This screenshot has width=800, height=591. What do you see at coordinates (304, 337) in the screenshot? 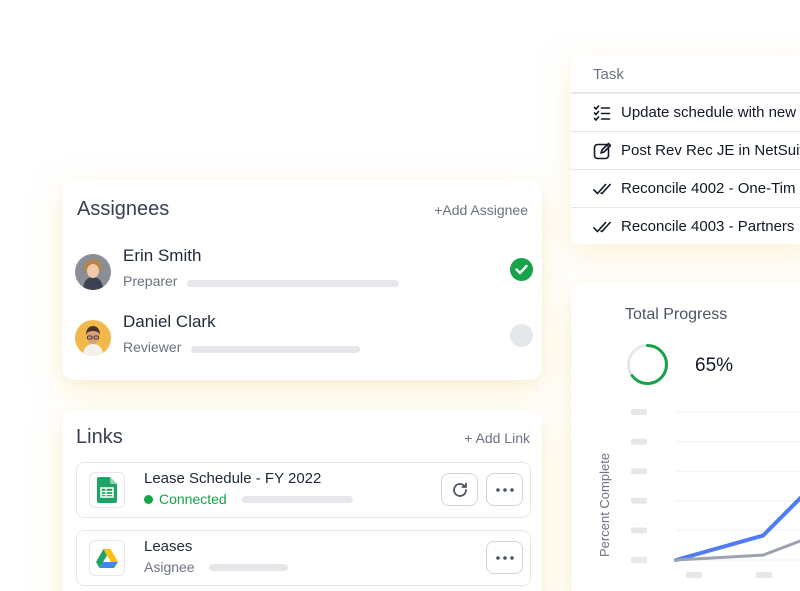
I see `assignee-row: Daniel Clark Reviewer` at bounding box center [304, 337].